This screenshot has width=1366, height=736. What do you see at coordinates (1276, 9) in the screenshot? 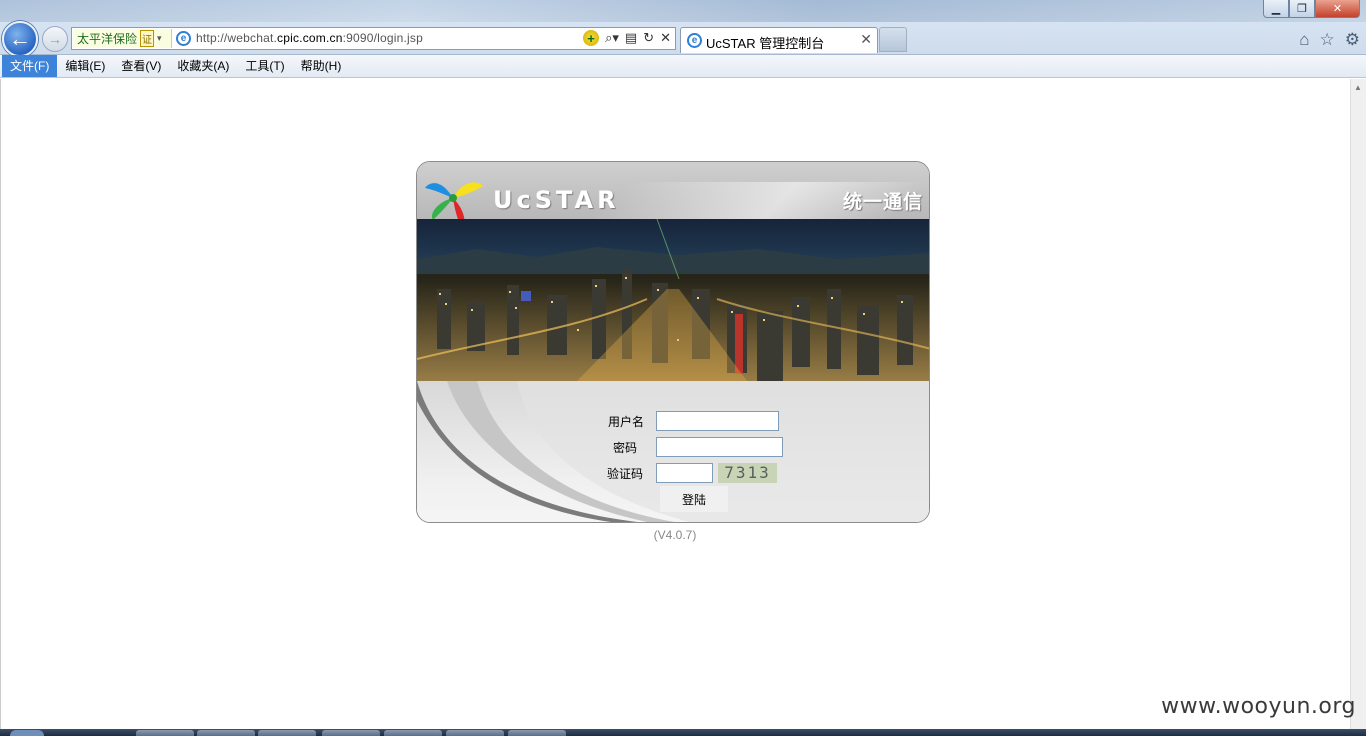
I see `minimize-button: ▁` at bounding box center [1276, 9].